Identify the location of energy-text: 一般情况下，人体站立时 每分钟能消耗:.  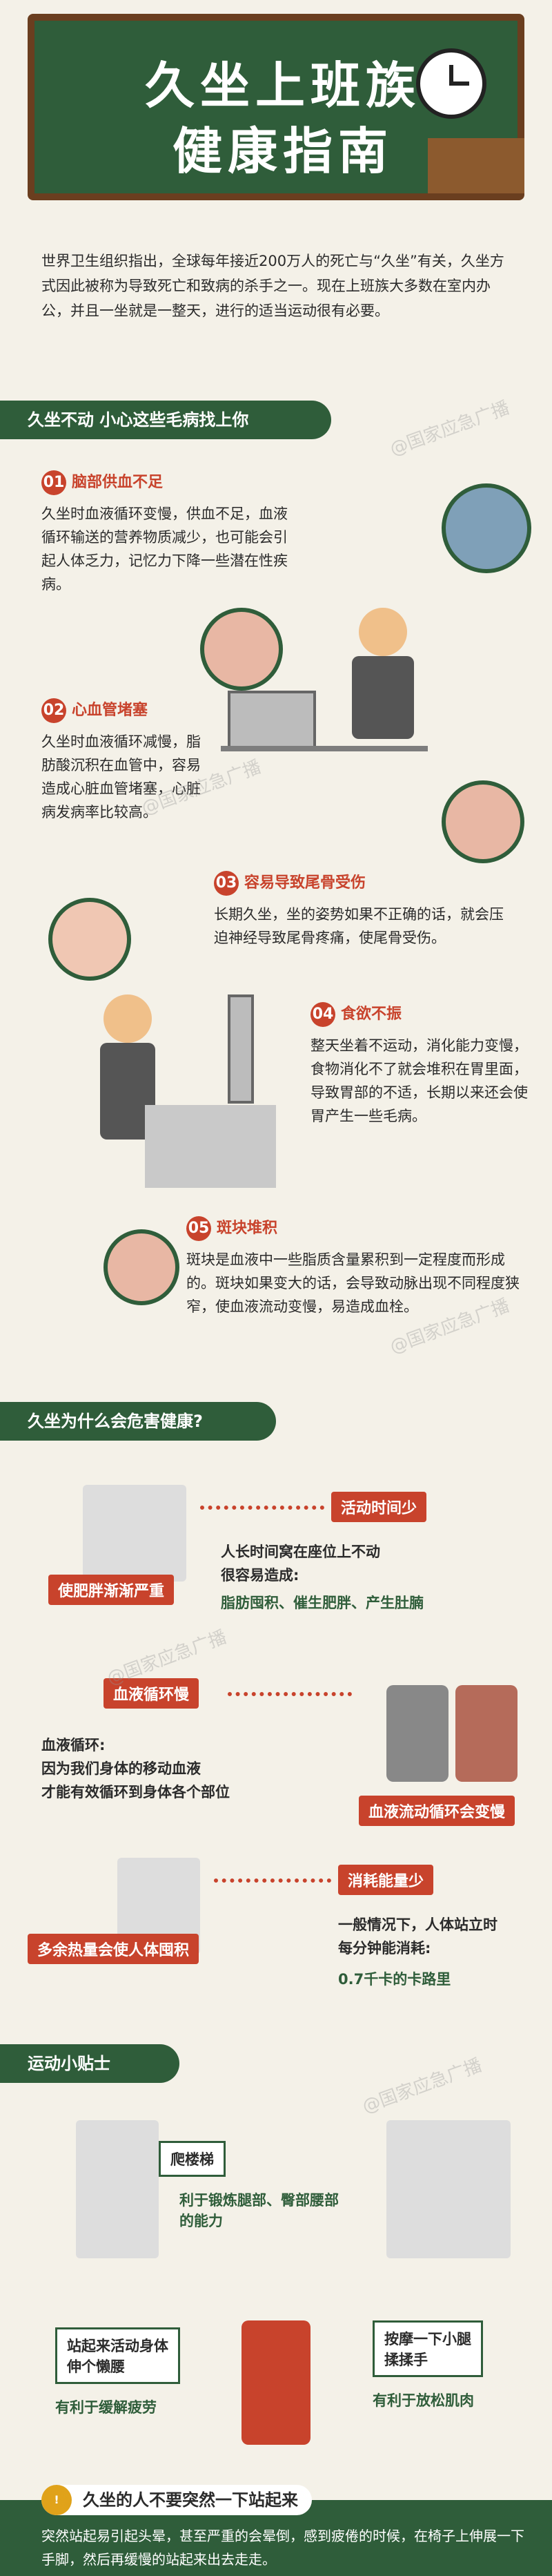
(417, 1936).